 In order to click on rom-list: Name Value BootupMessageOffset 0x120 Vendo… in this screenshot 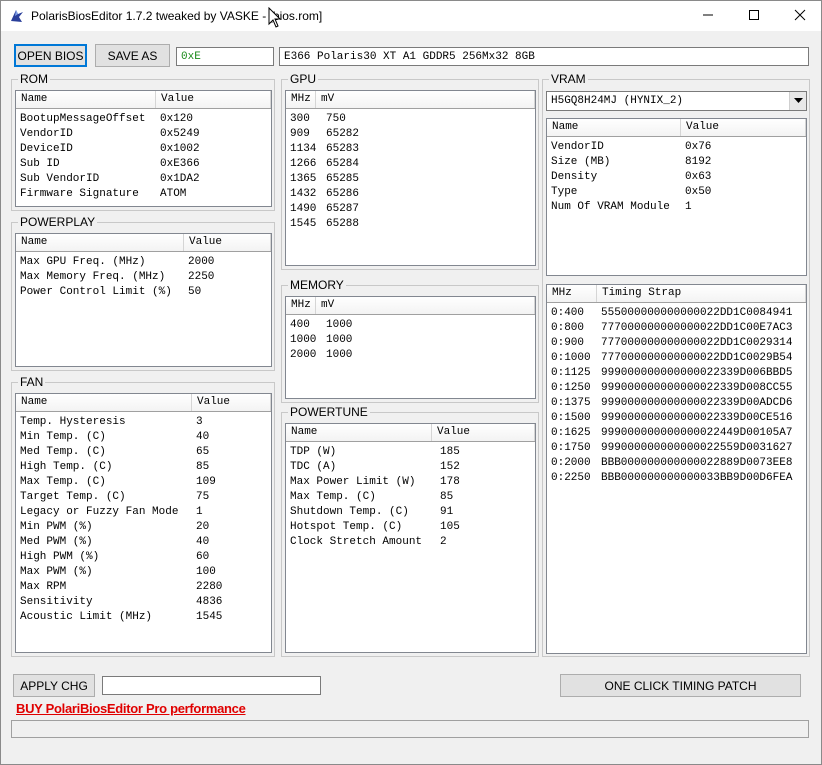, I will do `click(143, 148)`.